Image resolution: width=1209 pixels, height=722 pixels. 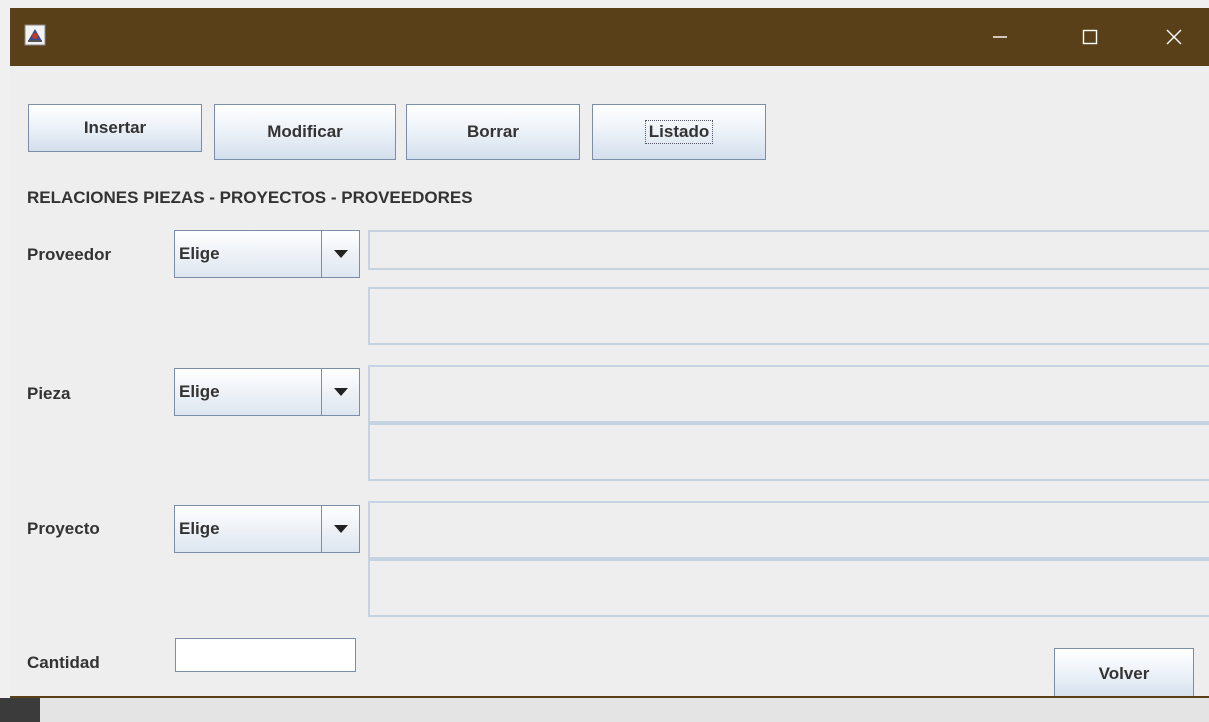 I want to click on maximize-button, so click(x=1090, y=37).